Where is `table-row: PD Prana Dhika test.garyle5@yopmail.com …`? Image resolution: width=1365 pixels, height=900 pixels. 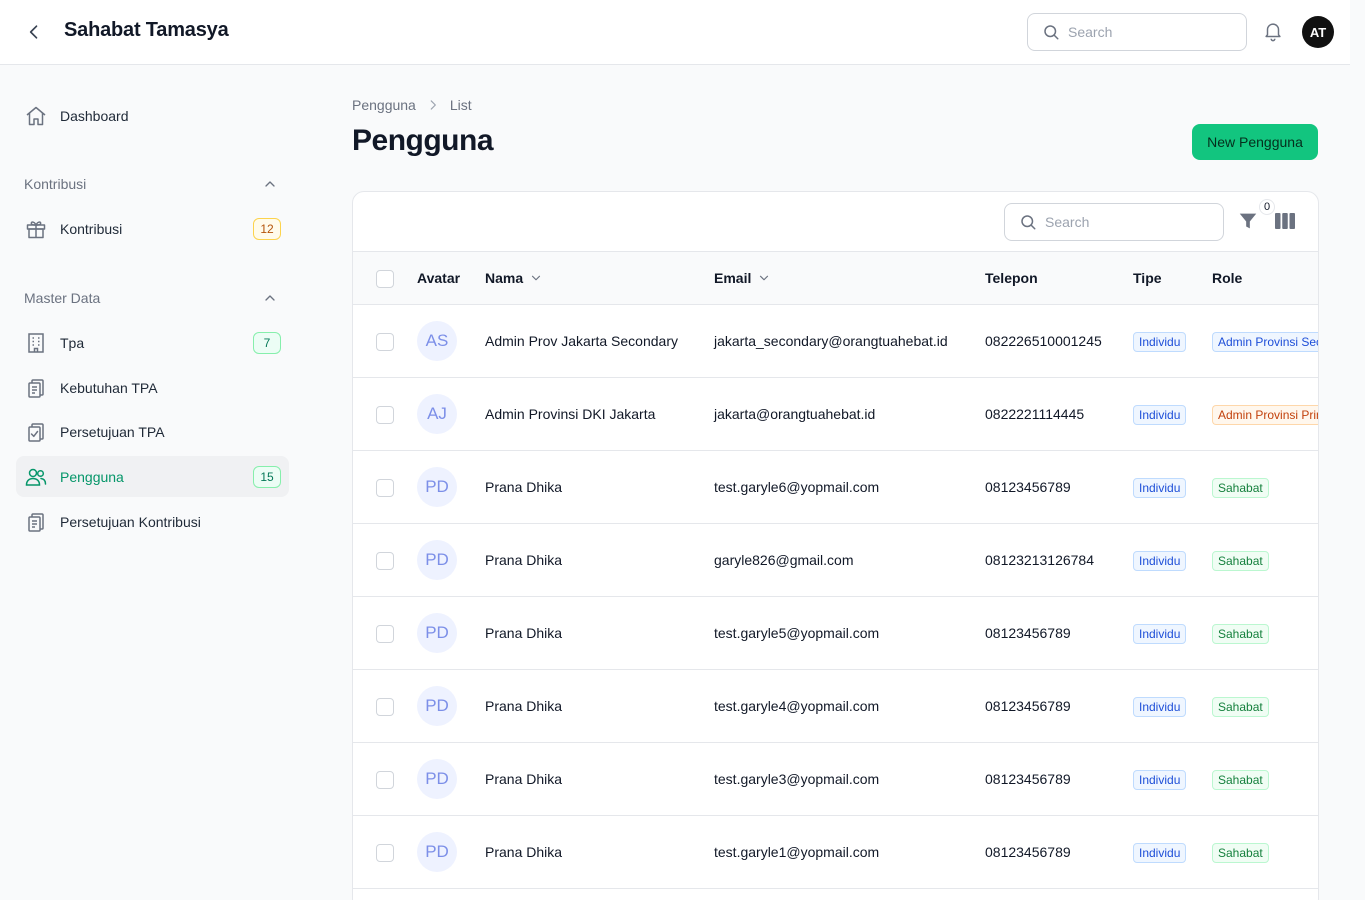
table-row: PD Prana Dhika test.garyle5@yopmail.com … is located at coordinates (835, 633).